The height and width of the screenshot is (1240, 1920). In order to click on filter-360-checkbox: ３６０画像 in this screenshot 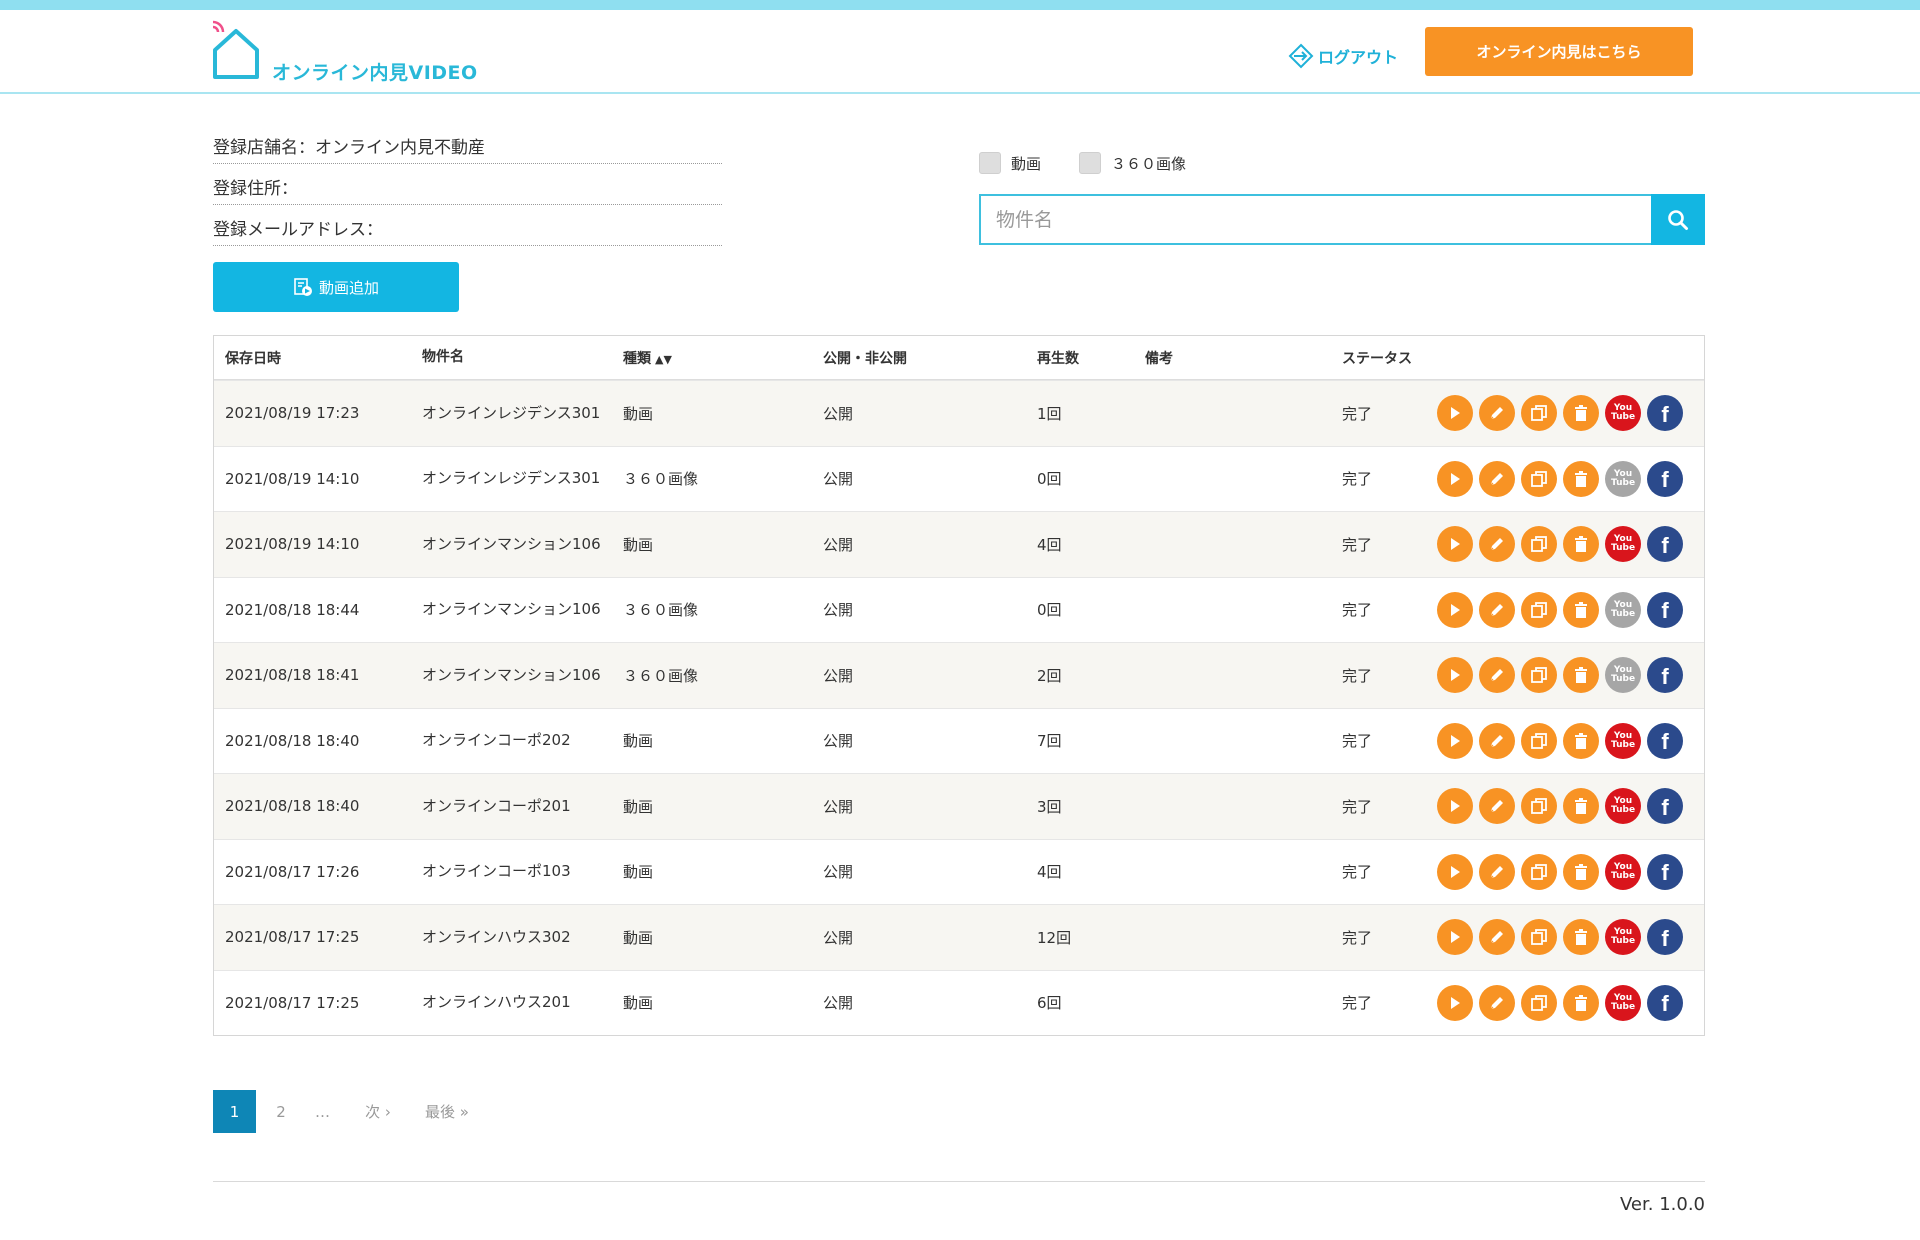, I will do `click(1132, 163)`.